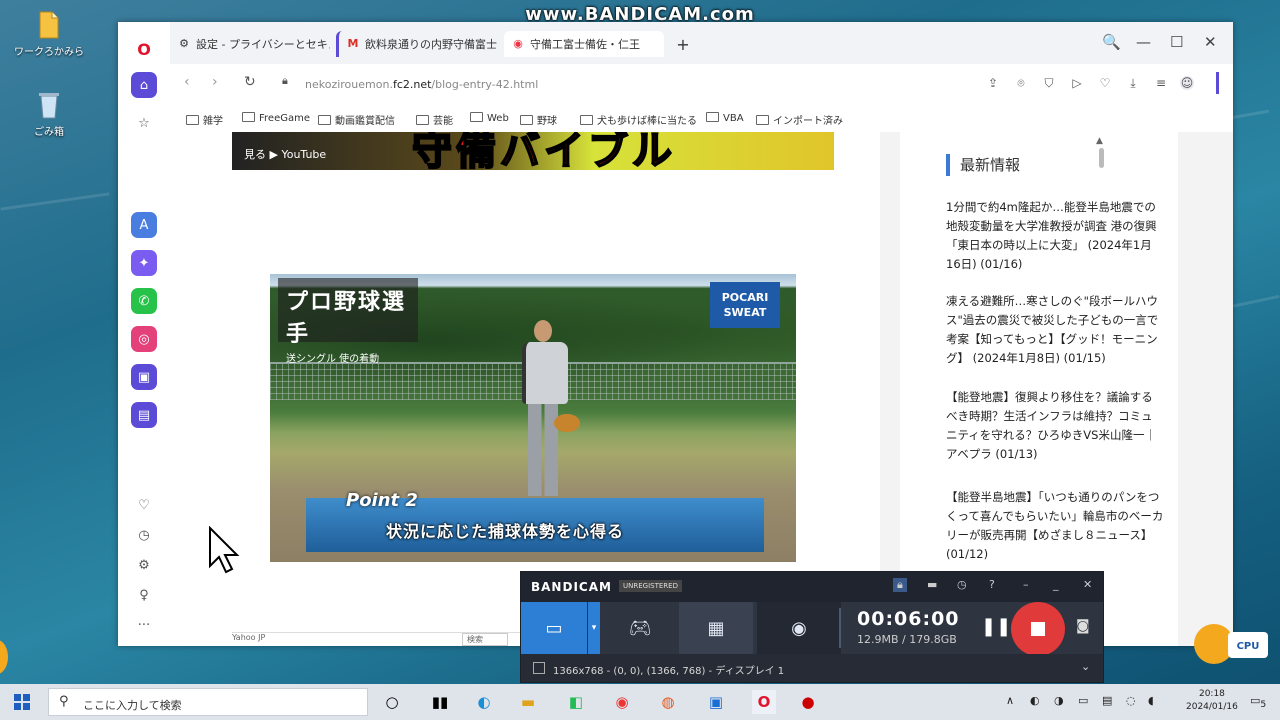  What do you see at coordinates (144, 263) in the screenshot?
I see `messenger-icon: ✦` at bounding box center [144, 263].